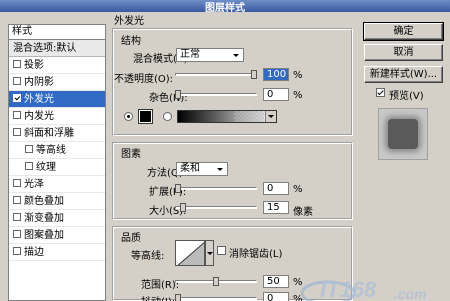 Image resolution: width=450 pixels, height=301 pixels. Describe the element at coordinates (128, 116) in the screenshot. I see `solid-color-radio` at that location.